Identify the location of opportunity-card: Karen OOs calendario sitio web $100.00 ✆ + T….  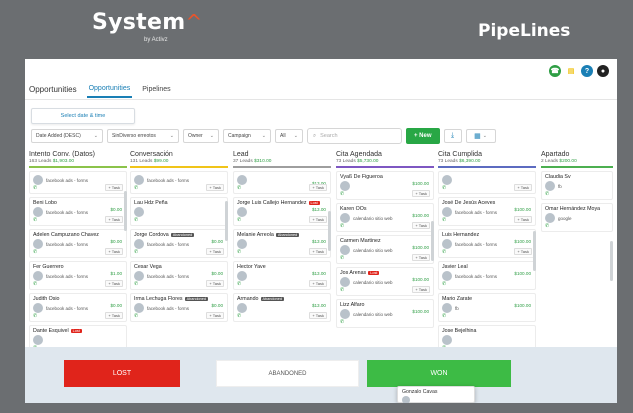
(385, 217).